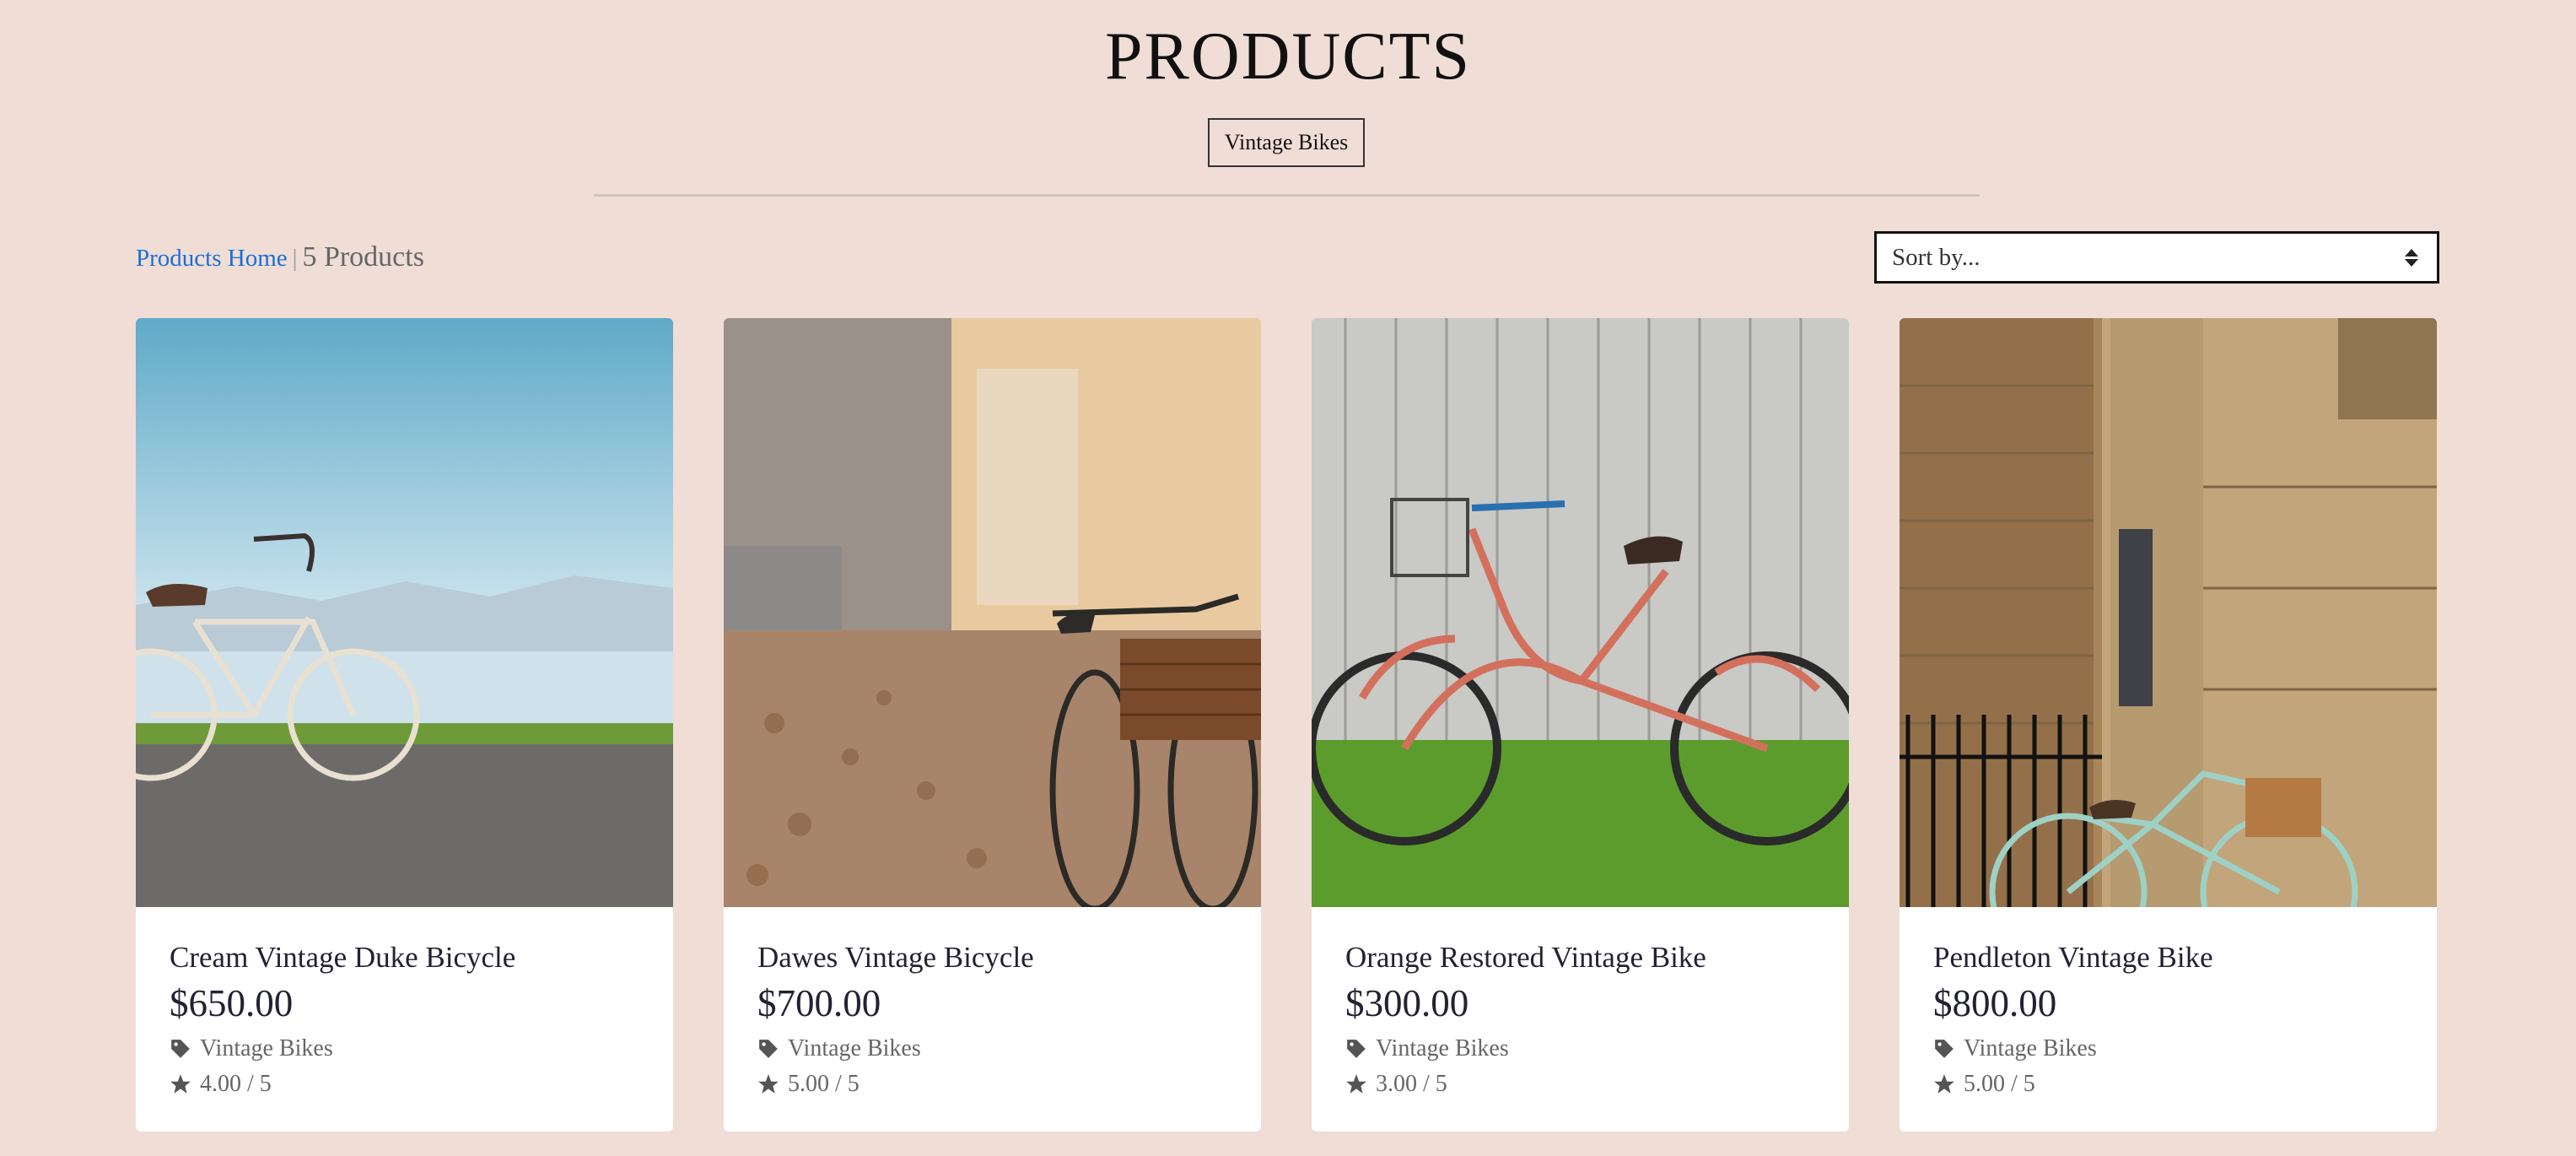 Image resolution: width=2576 pixels, height=1156 pixels. Describe the element at coordinates (1597, 958) in the screenshot. I see `product-name: Orange Restored Vintage Bike` at that location.